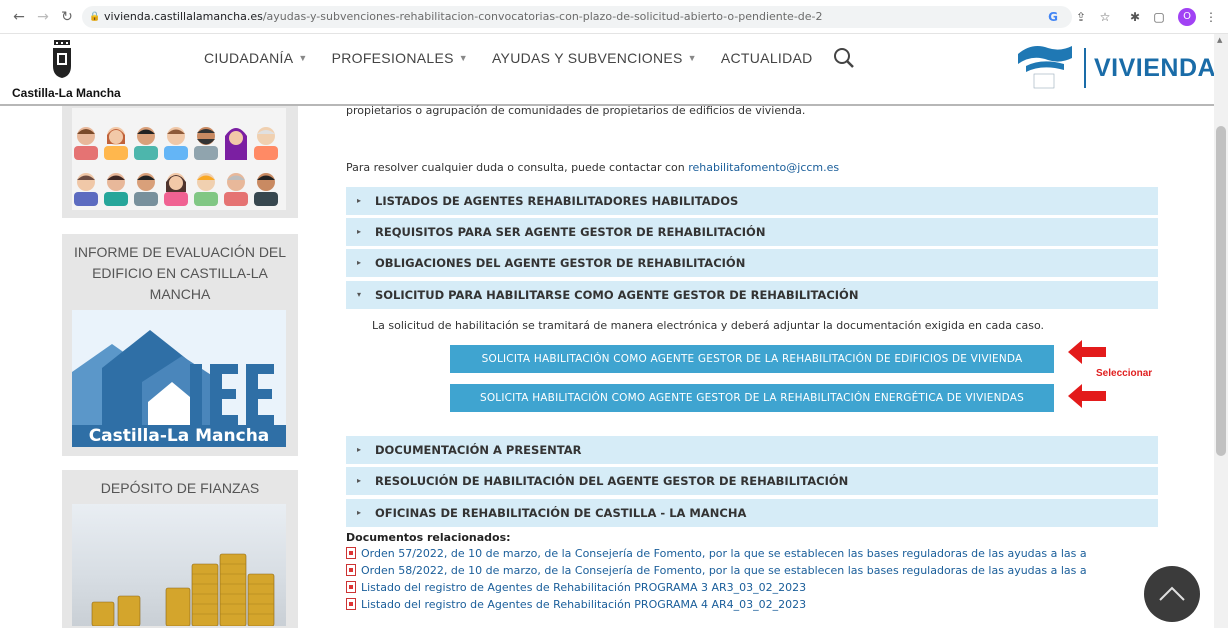  Describe the element at coordinates (183, 589) in the screenshot. I see `coin-stacks-icon` at that location.